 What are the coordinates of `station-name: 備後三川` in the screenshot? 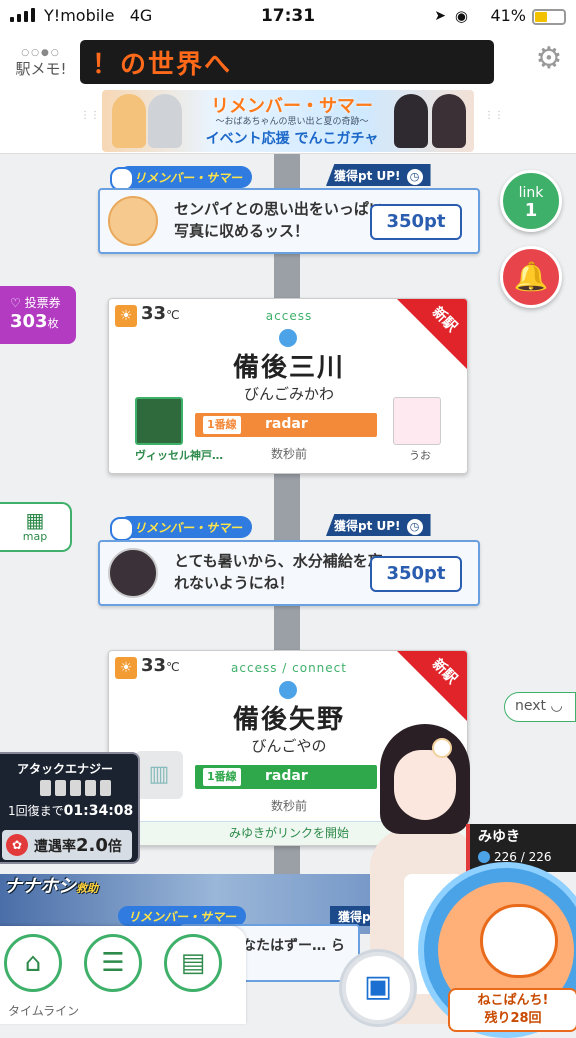 It's located at (288, 368).